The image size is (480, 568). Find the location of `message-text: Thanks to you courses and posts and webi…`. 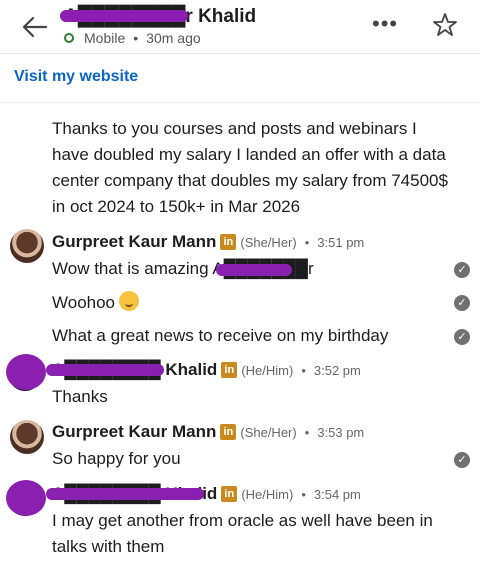

message-text: Thanks to you courses and posts and webi… is located at coordinates (250, 167).